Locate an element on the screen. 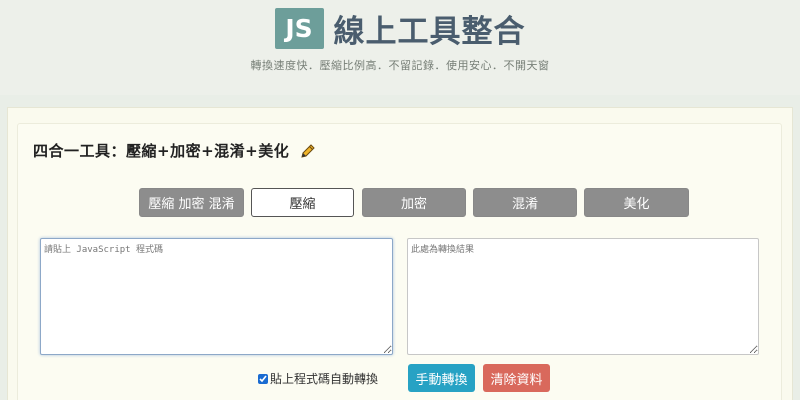 The width and height of the screenshot is (800, 400). tool-title: 四合一工具：壓縮+加密+混淆+美化 is located at coordinates (161, 151).